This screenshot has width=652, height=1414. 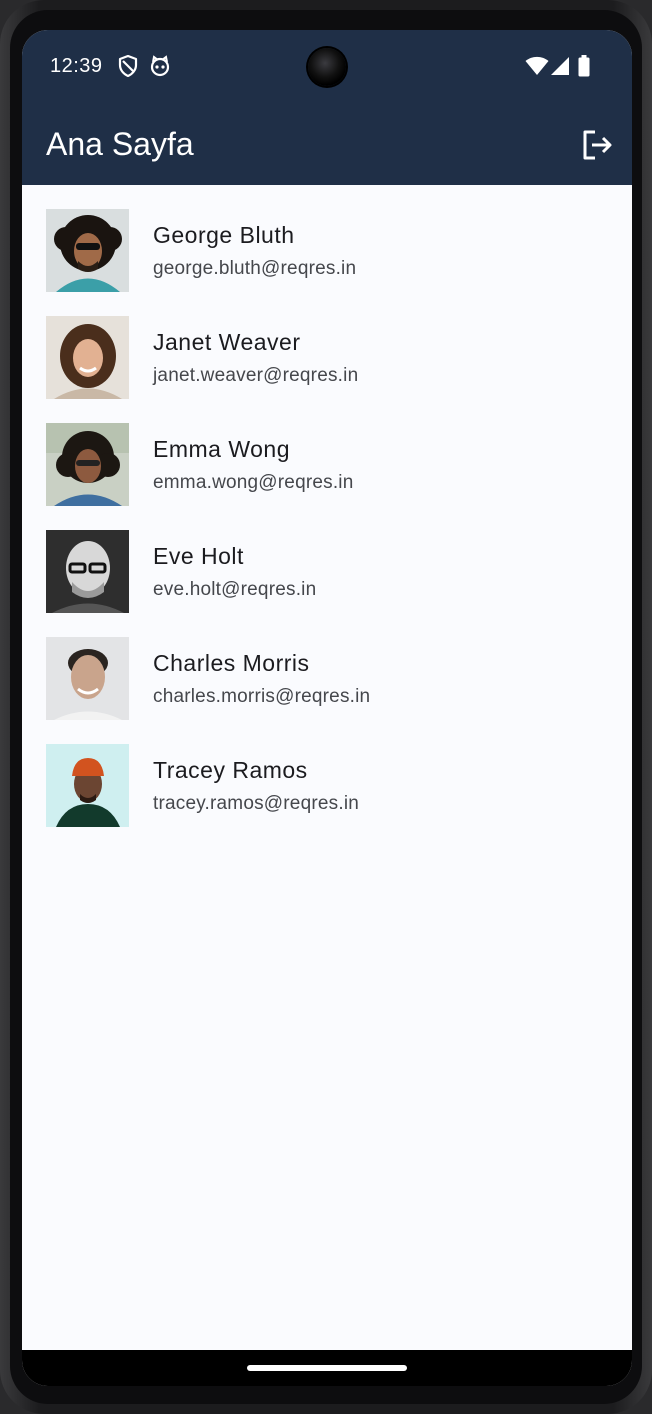 What do you see at coordinates (327, 250) in the screenshot?
I see `list-item: George Bluth george.bluth@reqres.in` at bounding box center [327, 250].